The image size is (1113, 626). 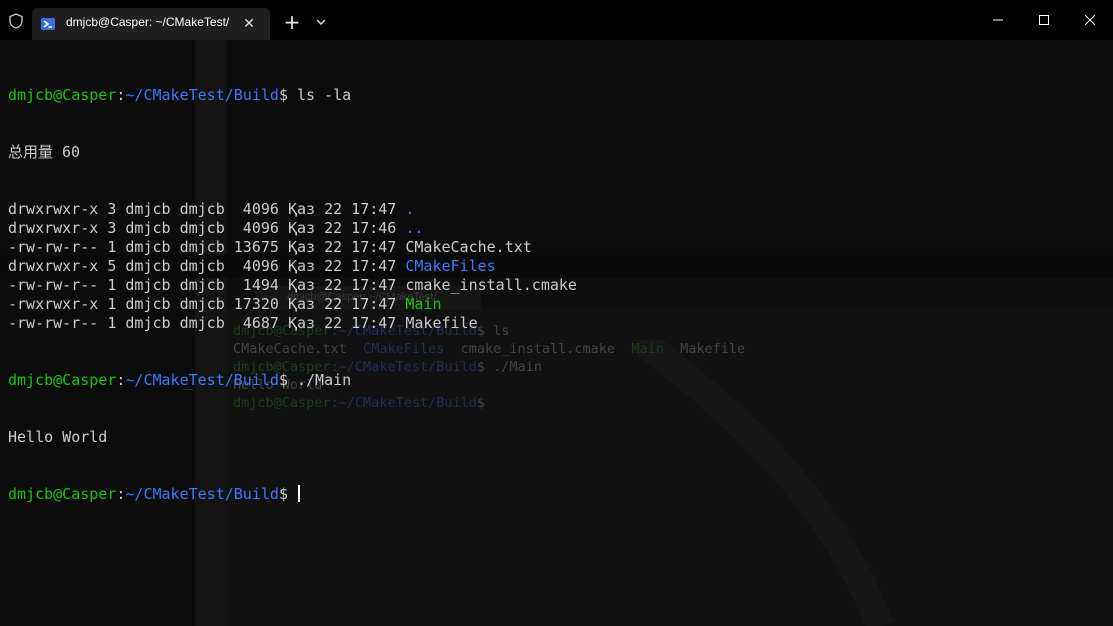 I want to click on command-text: ls -la, so click(x=319, y=95).